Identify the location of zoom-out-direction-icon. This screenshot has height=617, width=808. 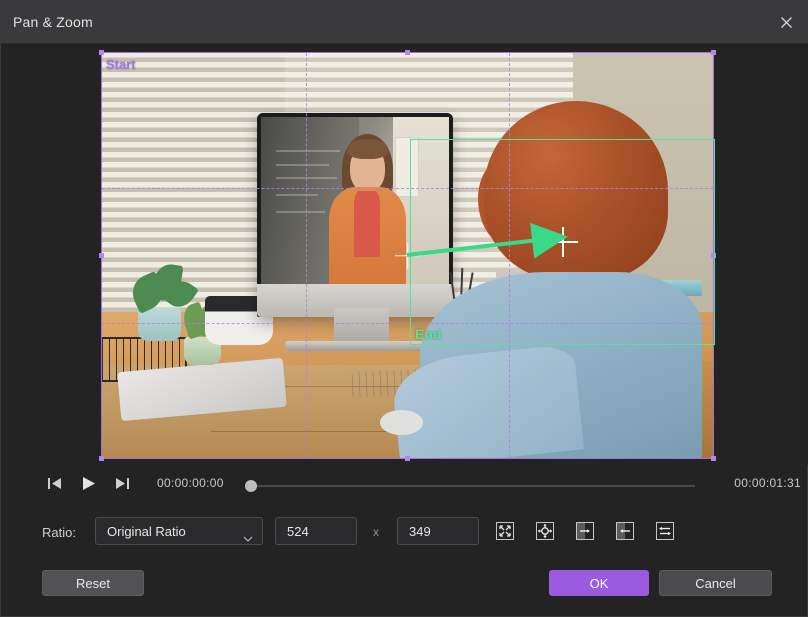
(625, 531).